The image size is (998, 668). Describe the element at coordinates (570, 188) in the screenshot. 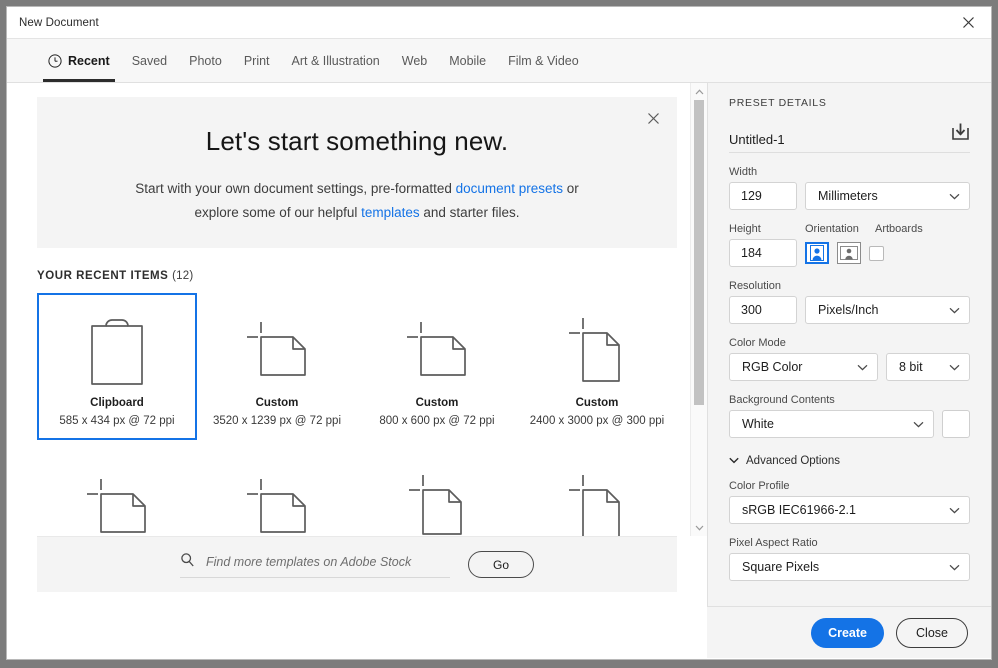

I see `hero-line1-post: or` at that location.